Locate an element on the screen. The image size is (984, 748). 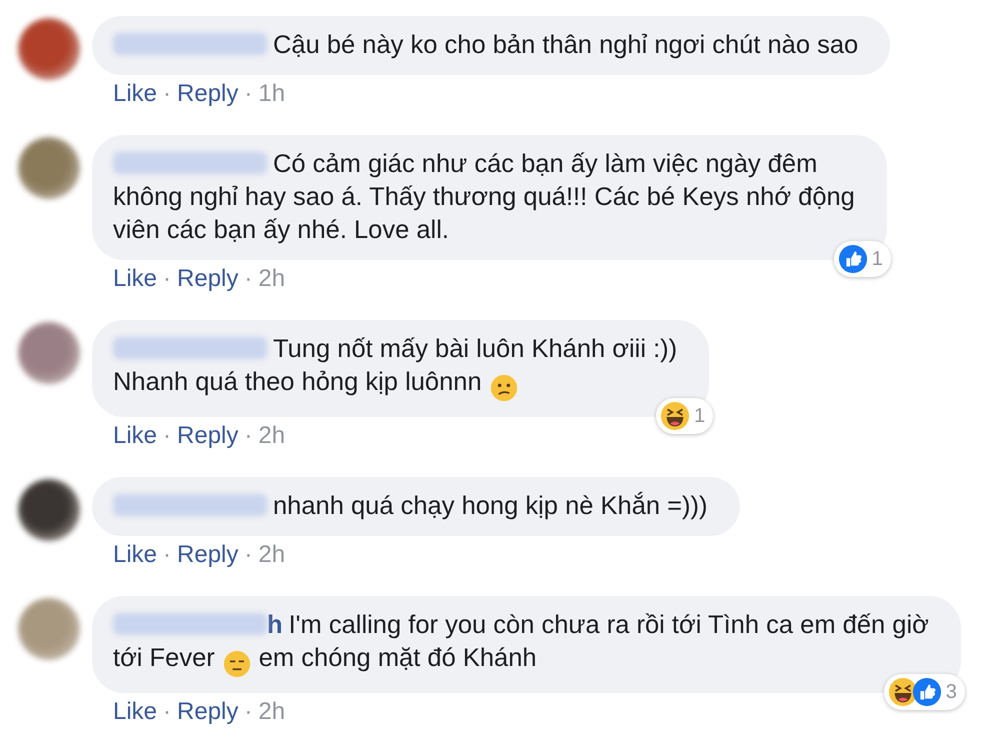
comment-text: nhanh quá chạy hong kịp nè Khắn =))) is located at coordinates (490, 506).